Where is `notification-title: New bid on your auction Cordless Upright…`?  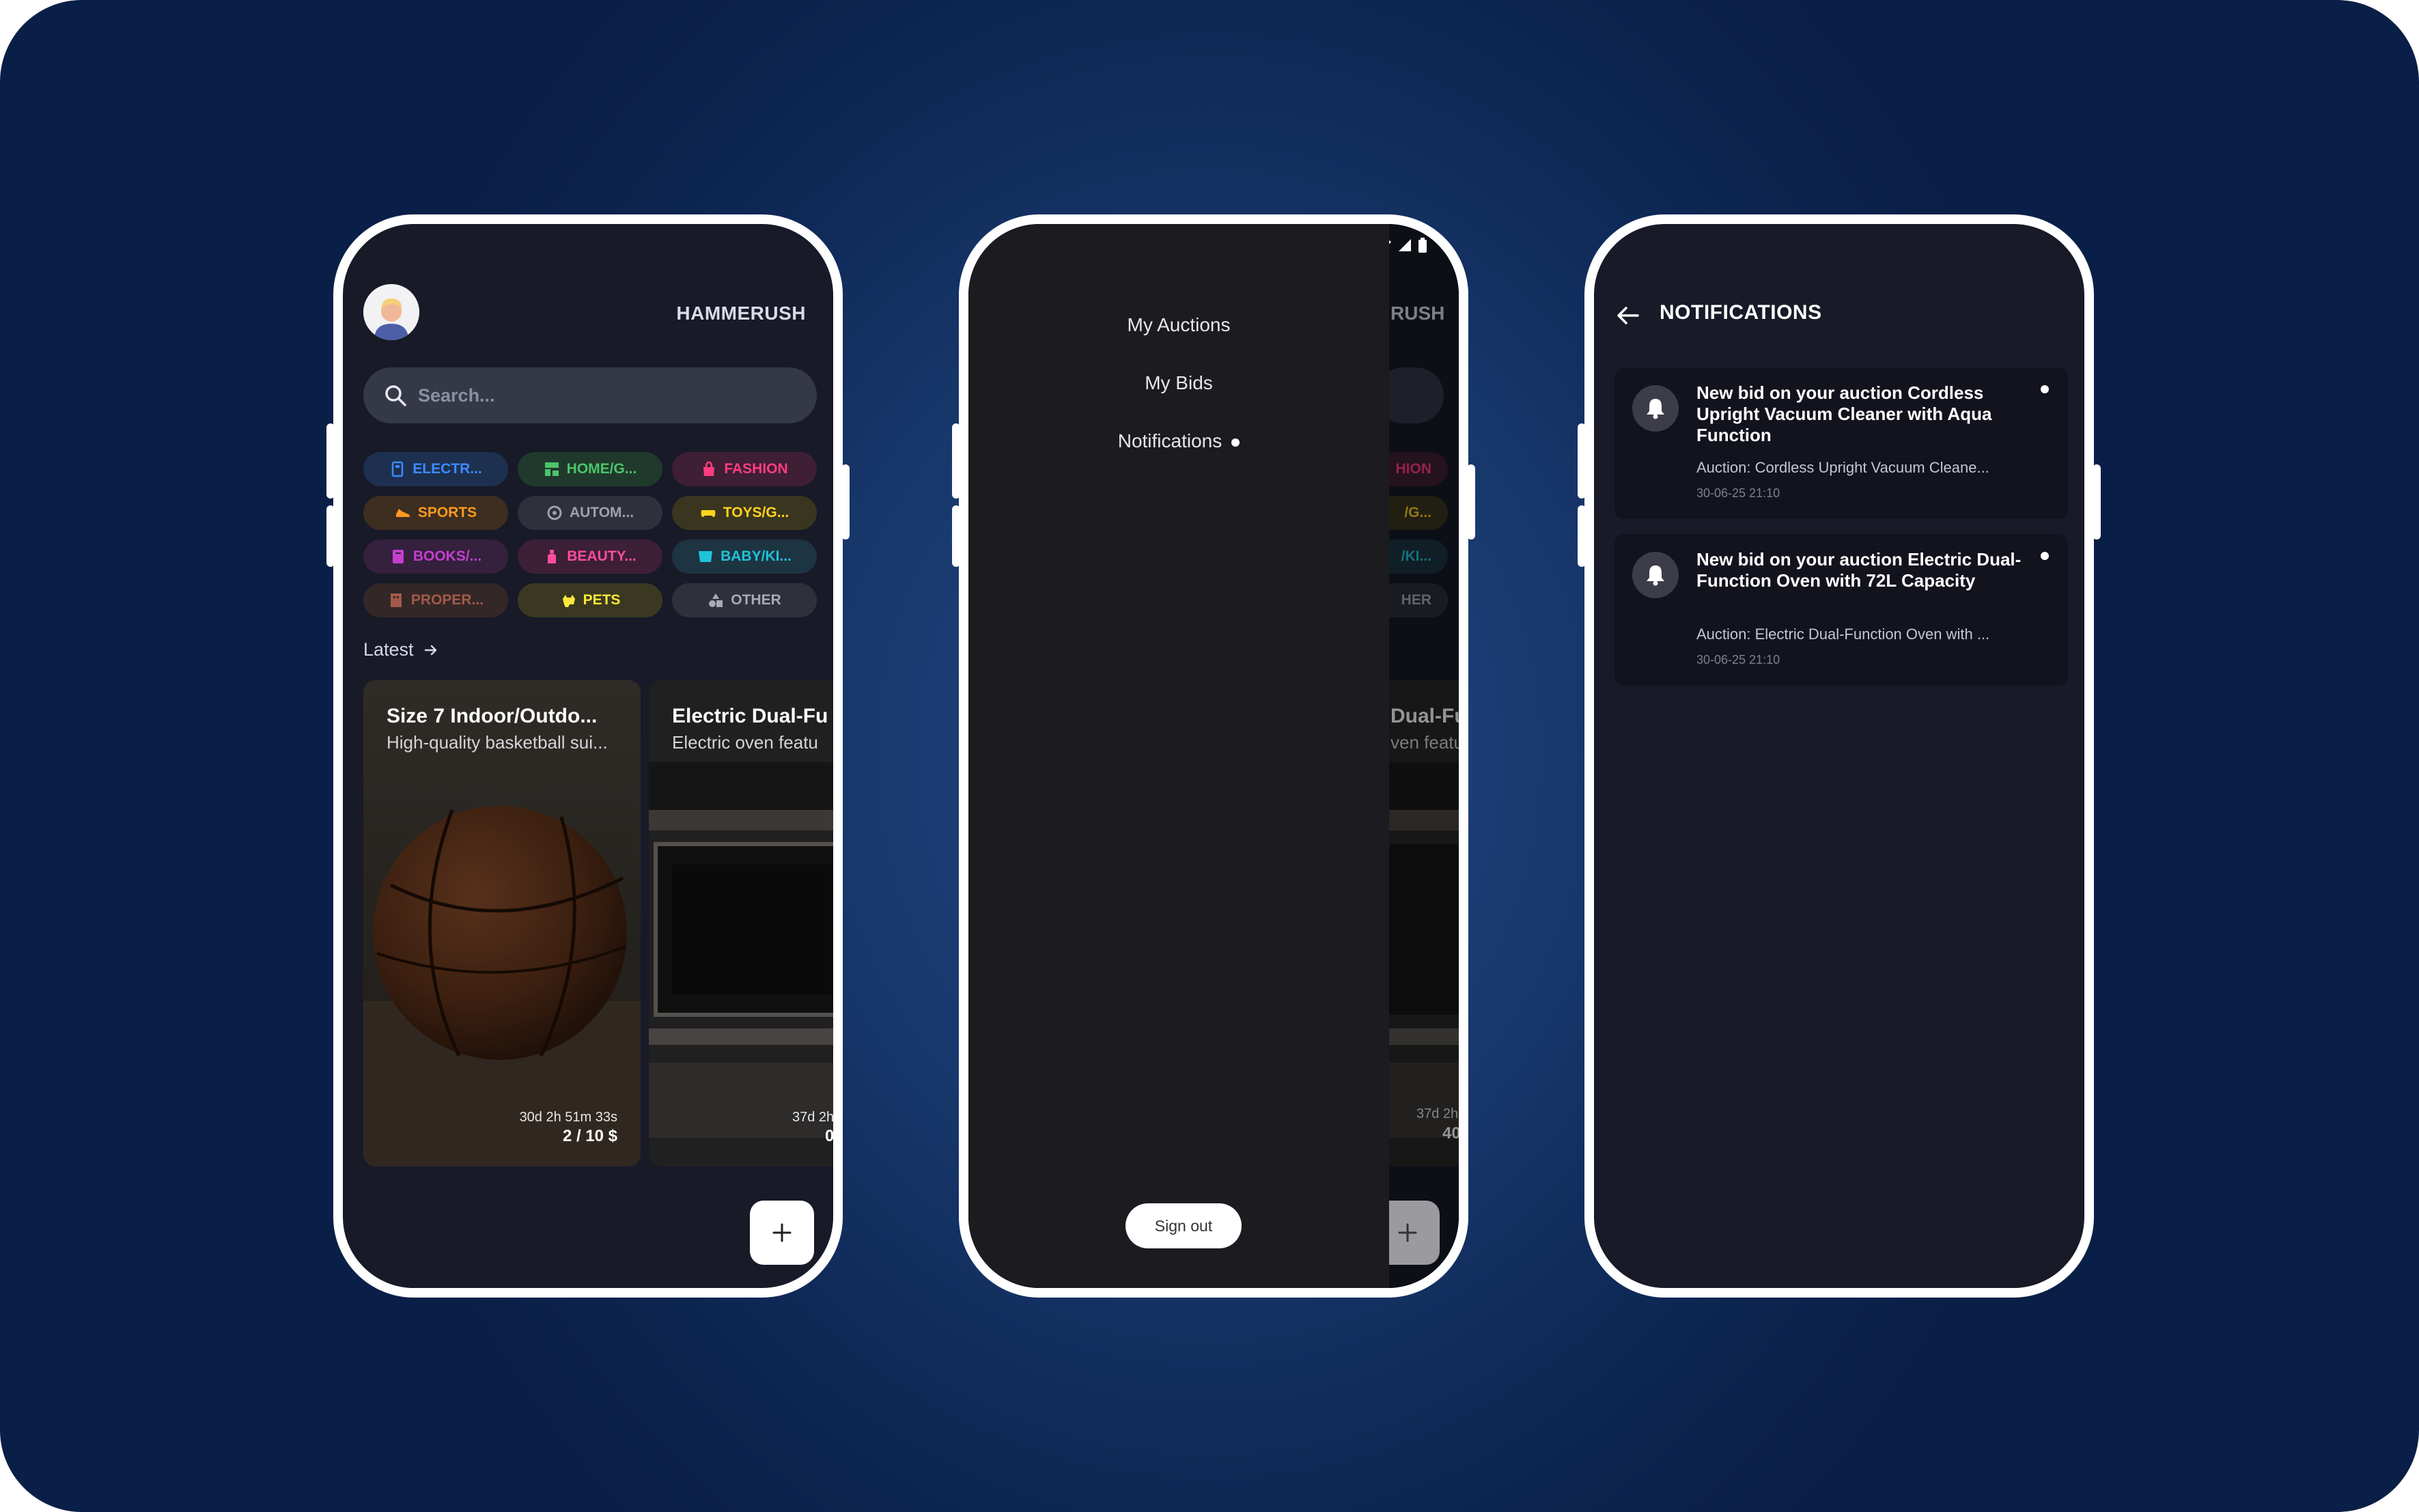
notification-title: New bid on your auction Cordless Upright… is located at coordinates (1844, 413).